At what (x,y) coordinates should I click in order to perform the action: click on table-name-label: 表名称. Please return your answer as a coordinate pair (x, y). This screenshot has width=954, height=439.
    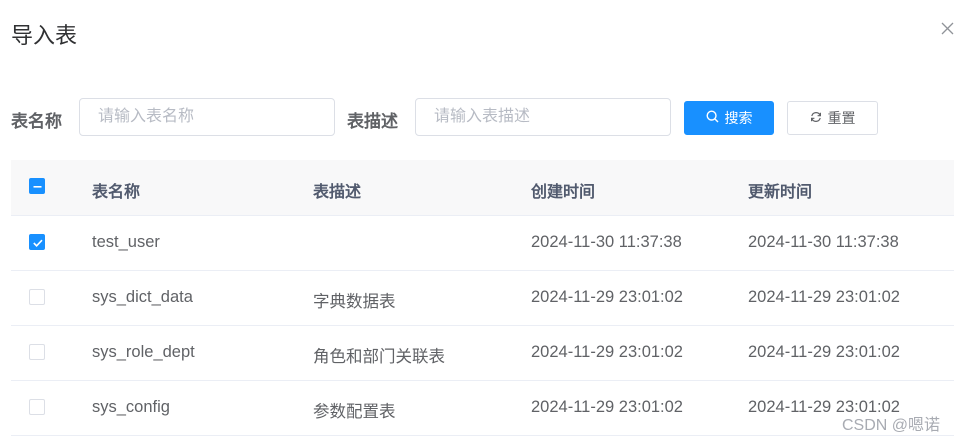
    Looking at the image, I should click on (36, 121).